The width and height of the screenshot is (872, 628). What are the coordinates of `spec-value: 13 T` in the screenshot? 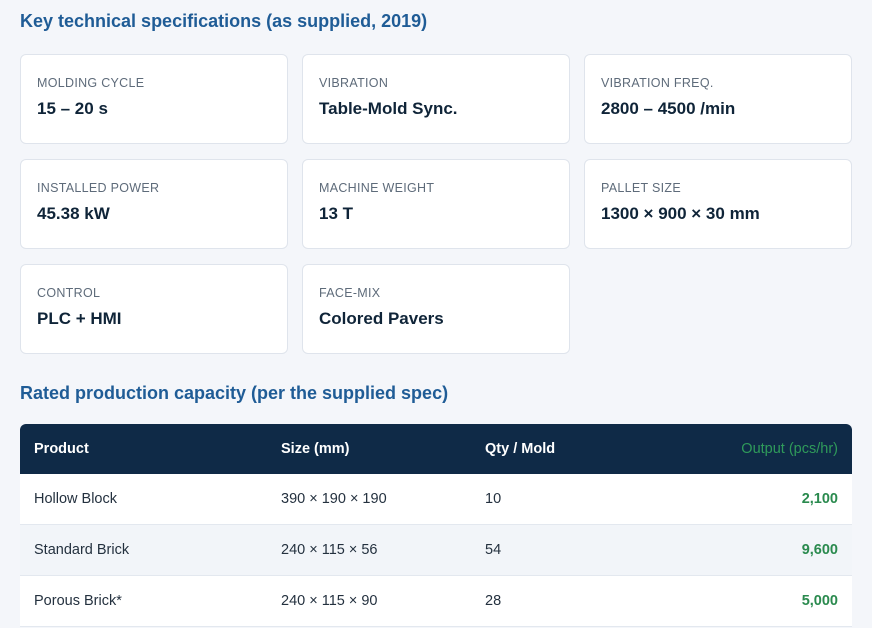 It's located at (336, 213).